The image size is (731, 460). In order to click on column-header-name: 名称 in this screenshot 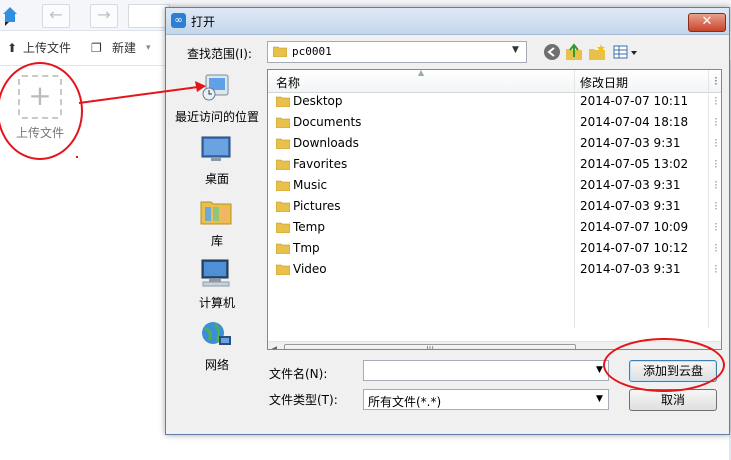, I will do `click(288, 82)`.